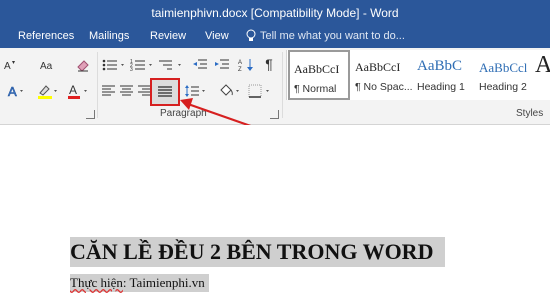 The height and width of the screenshot is (300, 550). I want to click on document-author-line: Thực hiện: Taimienphi.vn, so click(139, 283).